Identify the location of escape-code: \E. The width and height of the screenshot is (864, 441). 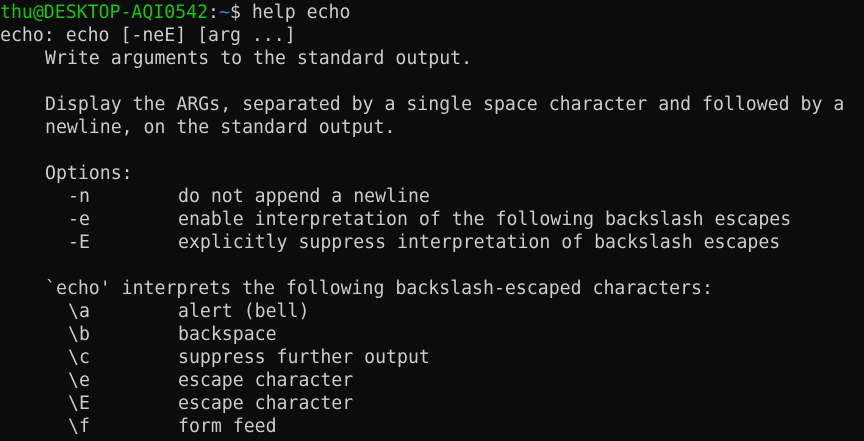
(79, 403).